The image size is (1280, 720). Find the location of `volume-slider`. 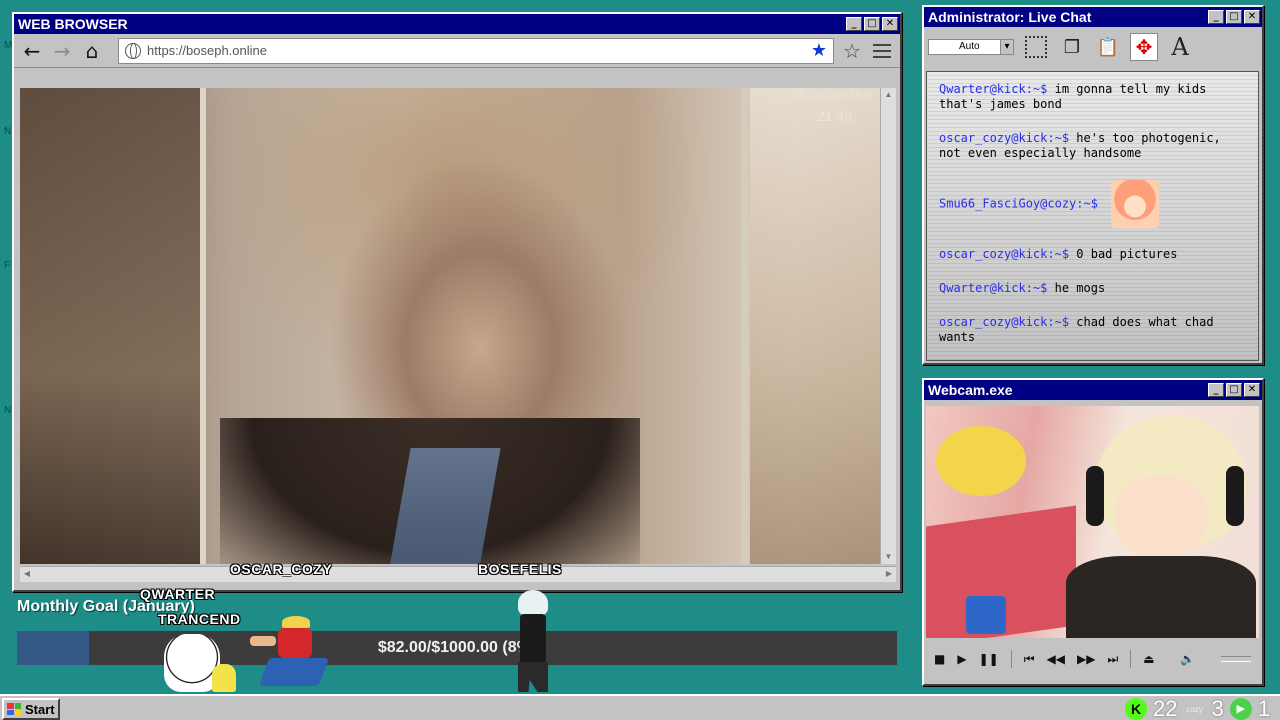

volume-slider is located at coordinates (1235, 659).